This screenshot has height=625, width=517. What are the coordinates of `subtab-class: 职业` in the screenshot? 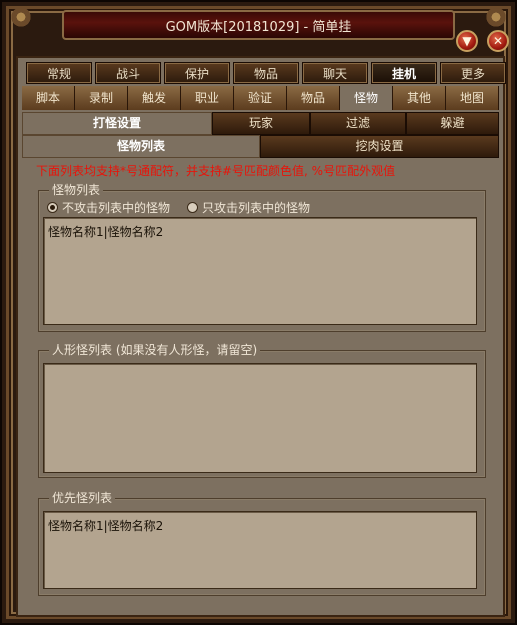 It's located at (207, 98).